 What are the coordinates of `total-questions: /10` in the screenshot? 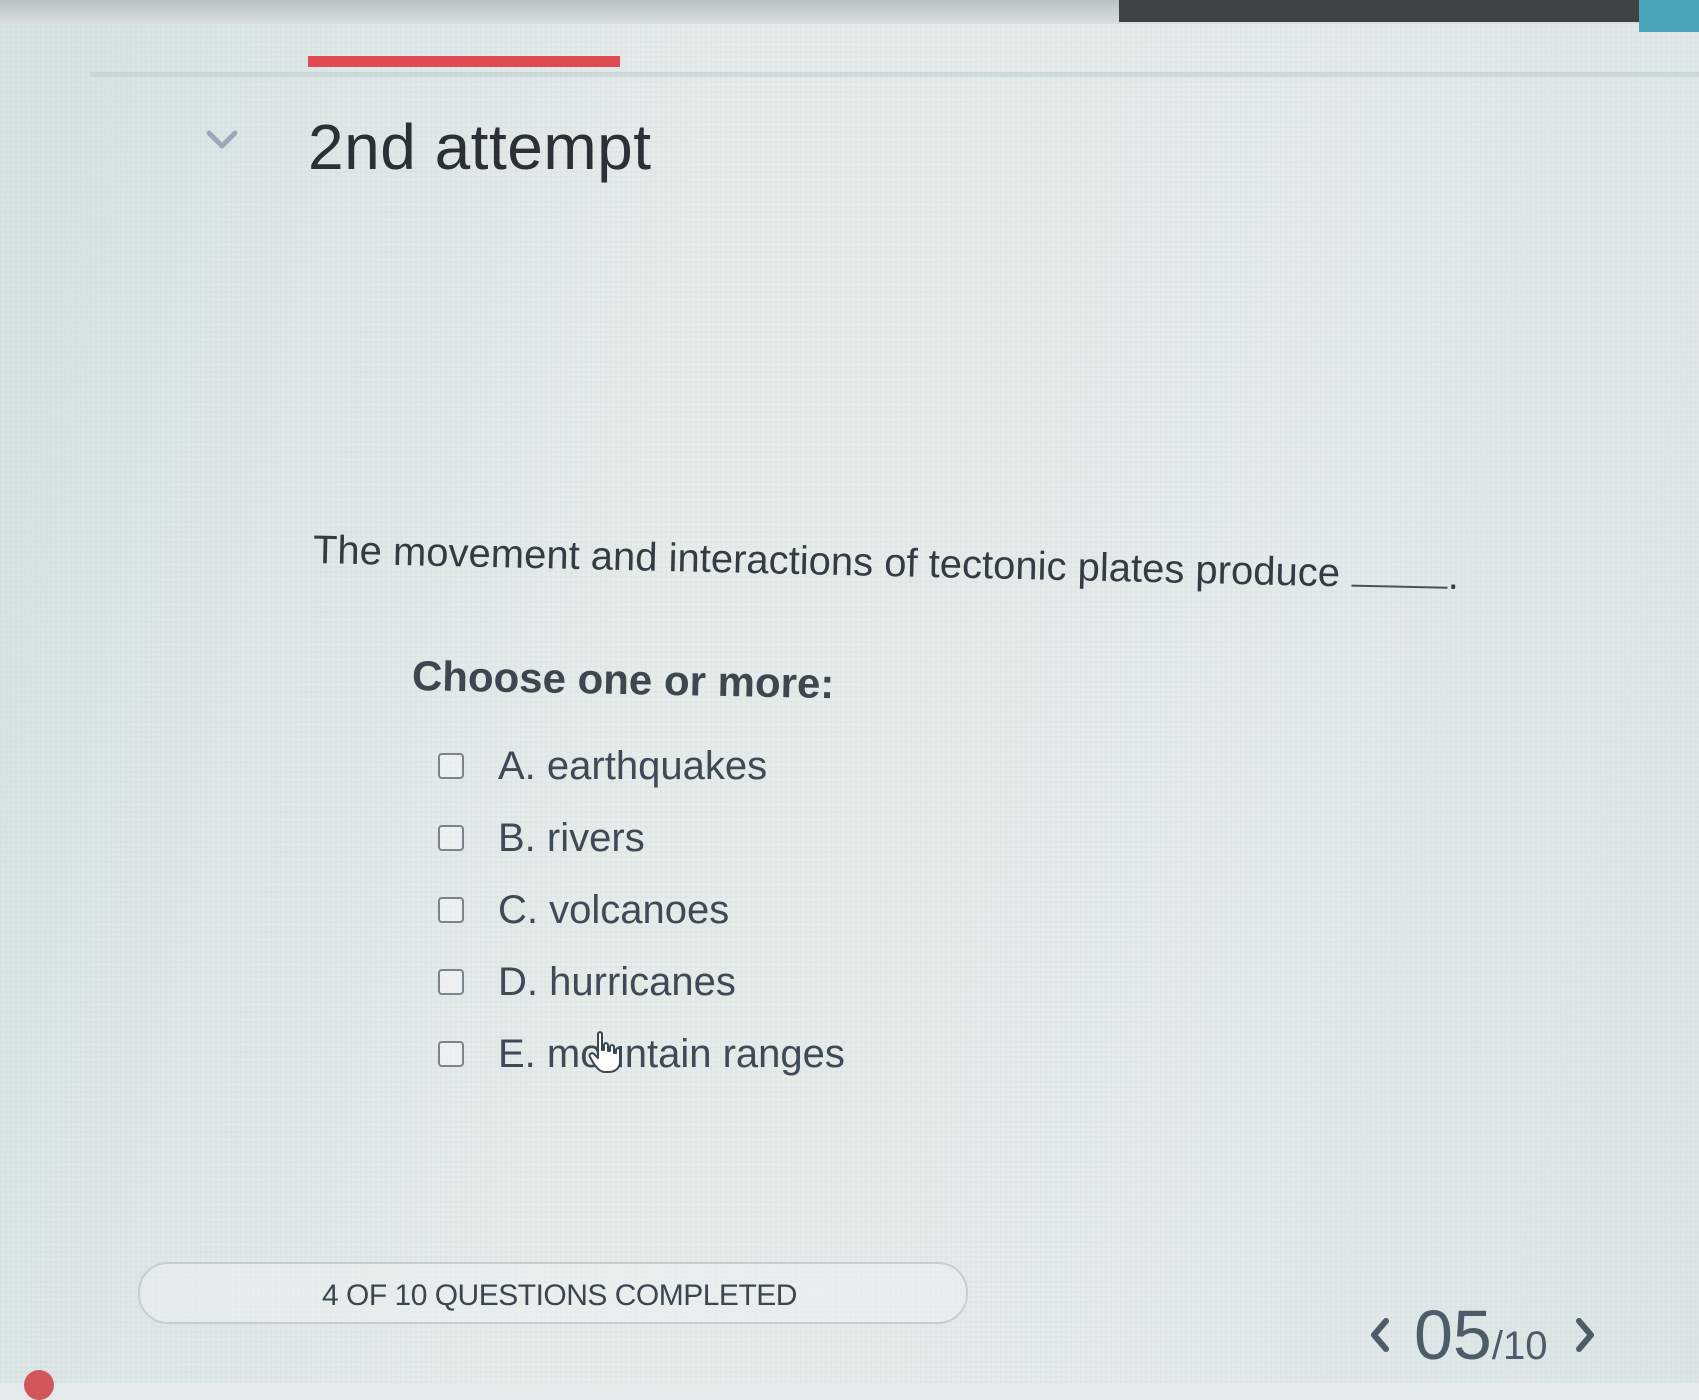 It's located at (1519, 1345).